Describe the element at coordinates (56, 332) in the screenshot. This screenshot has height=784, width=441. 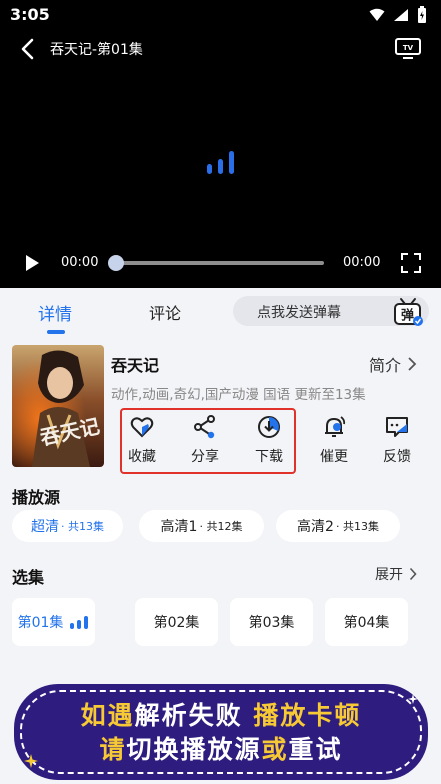
I see `active-tab-indicator` at that location.